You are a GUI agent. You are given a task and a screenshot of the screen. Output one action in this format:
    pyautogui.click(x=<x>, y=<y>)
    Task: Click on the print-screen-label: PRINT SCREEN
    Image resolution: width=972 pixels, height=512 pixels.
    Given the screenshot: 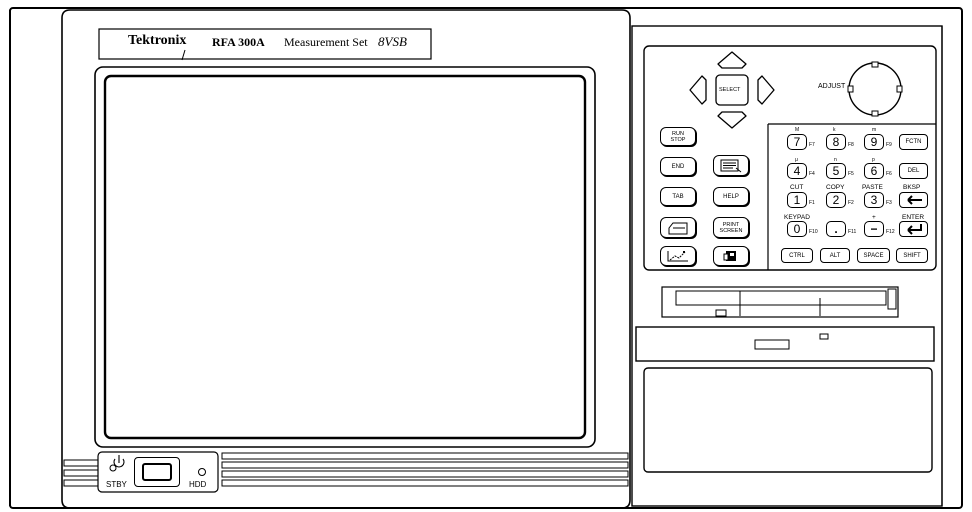 What is the action you would take?
    pyautogui.click(x=731, y=227)
    